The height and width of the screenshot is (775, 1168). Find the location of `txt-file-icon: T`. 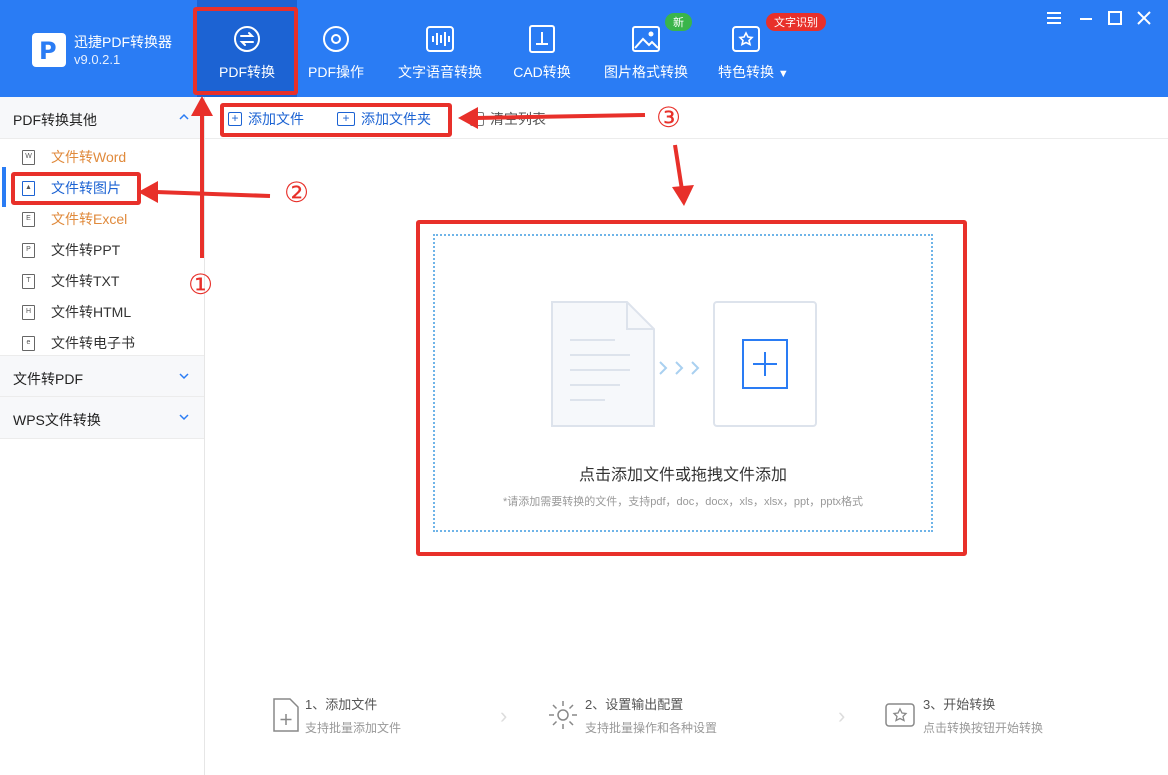

txt-file-icon: T is located at coordinates (28, 281).